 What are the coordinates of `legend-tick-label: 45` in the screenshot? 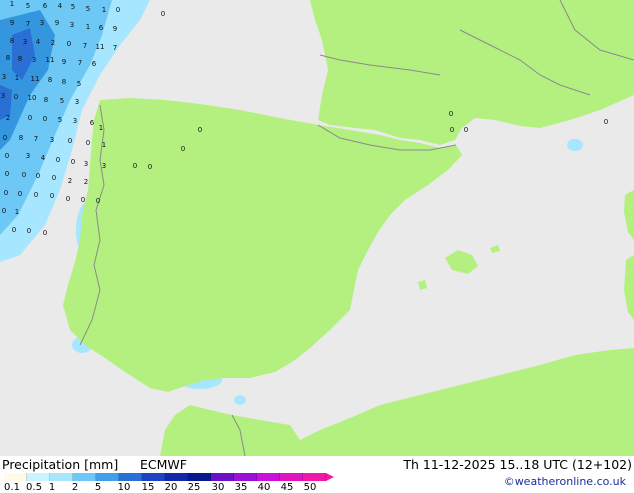 It's located at (287, 487).